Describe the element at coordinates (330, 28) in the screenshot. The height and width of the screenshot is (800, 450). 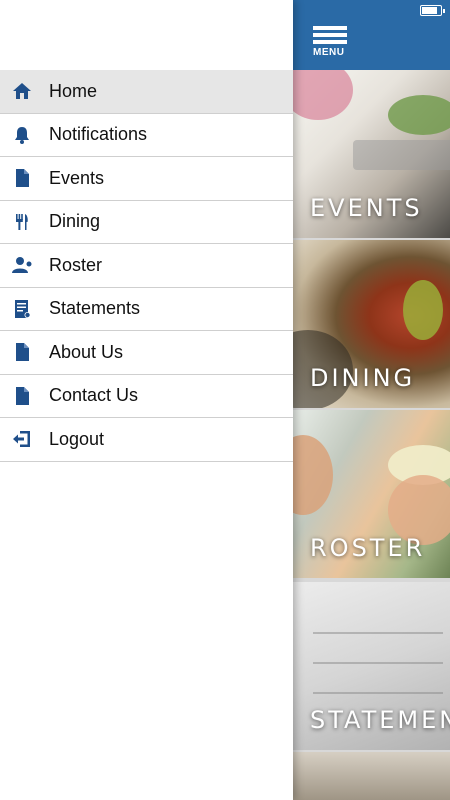
I see `hamburger-icon` at that location.